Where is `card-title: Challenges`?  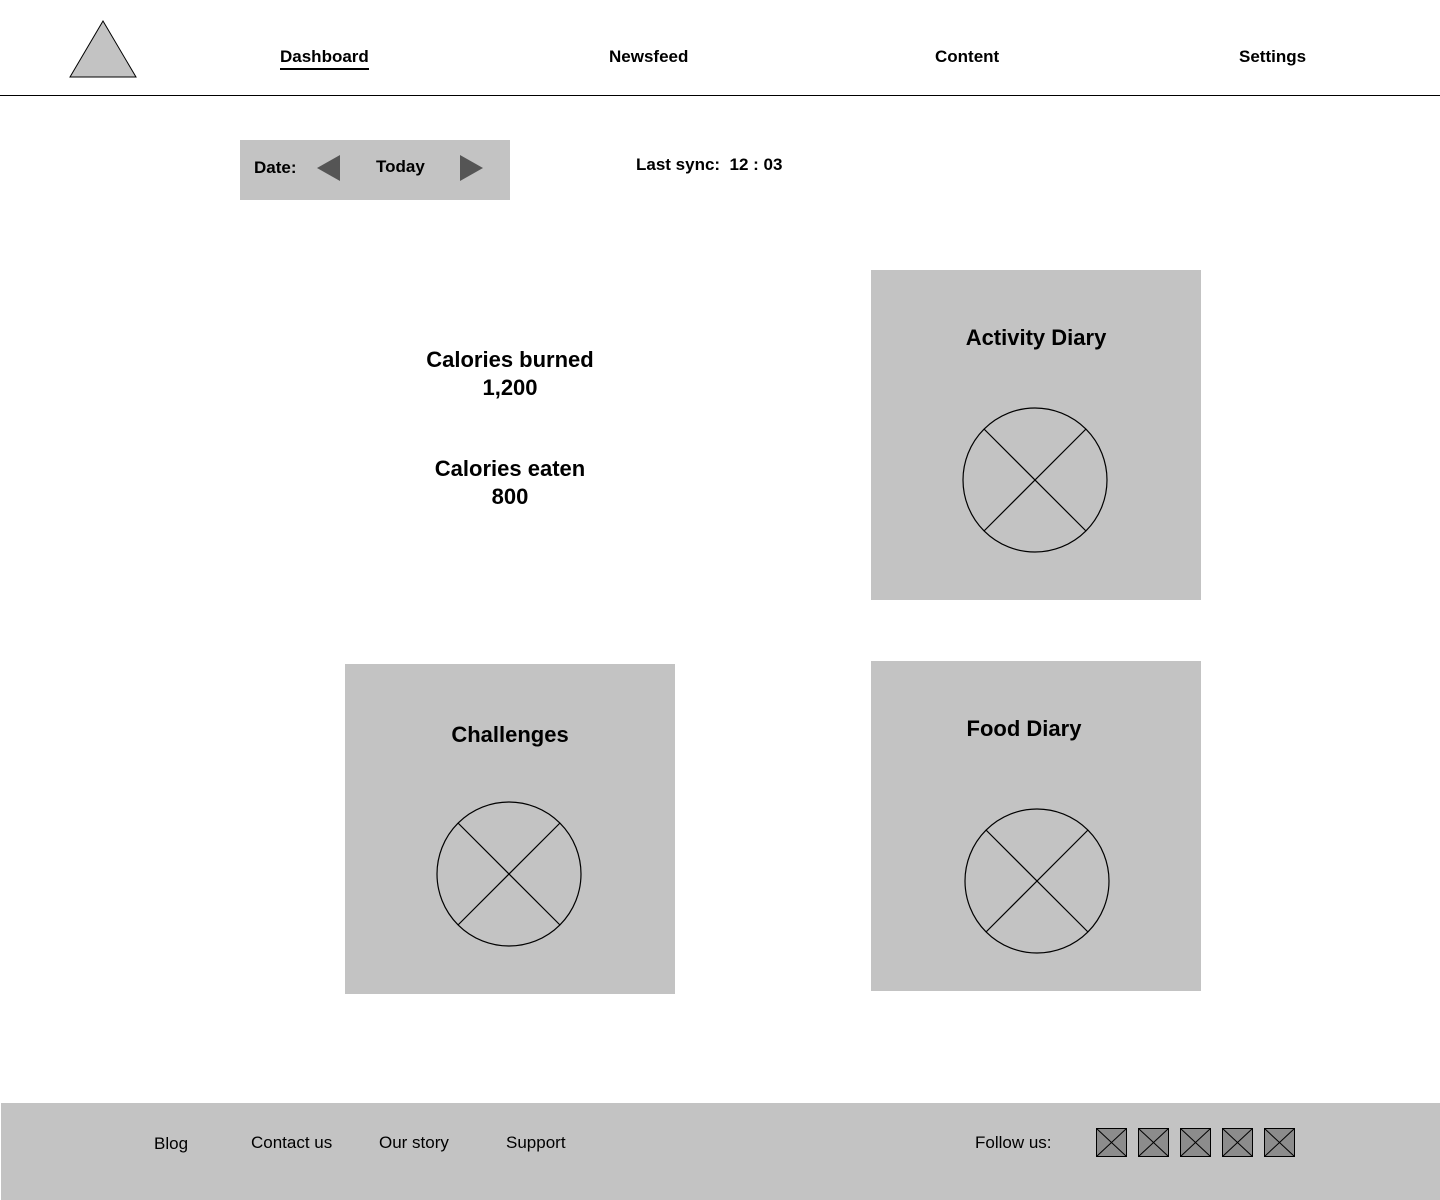
card-title: Challenges is located at coordinates (510, 734).